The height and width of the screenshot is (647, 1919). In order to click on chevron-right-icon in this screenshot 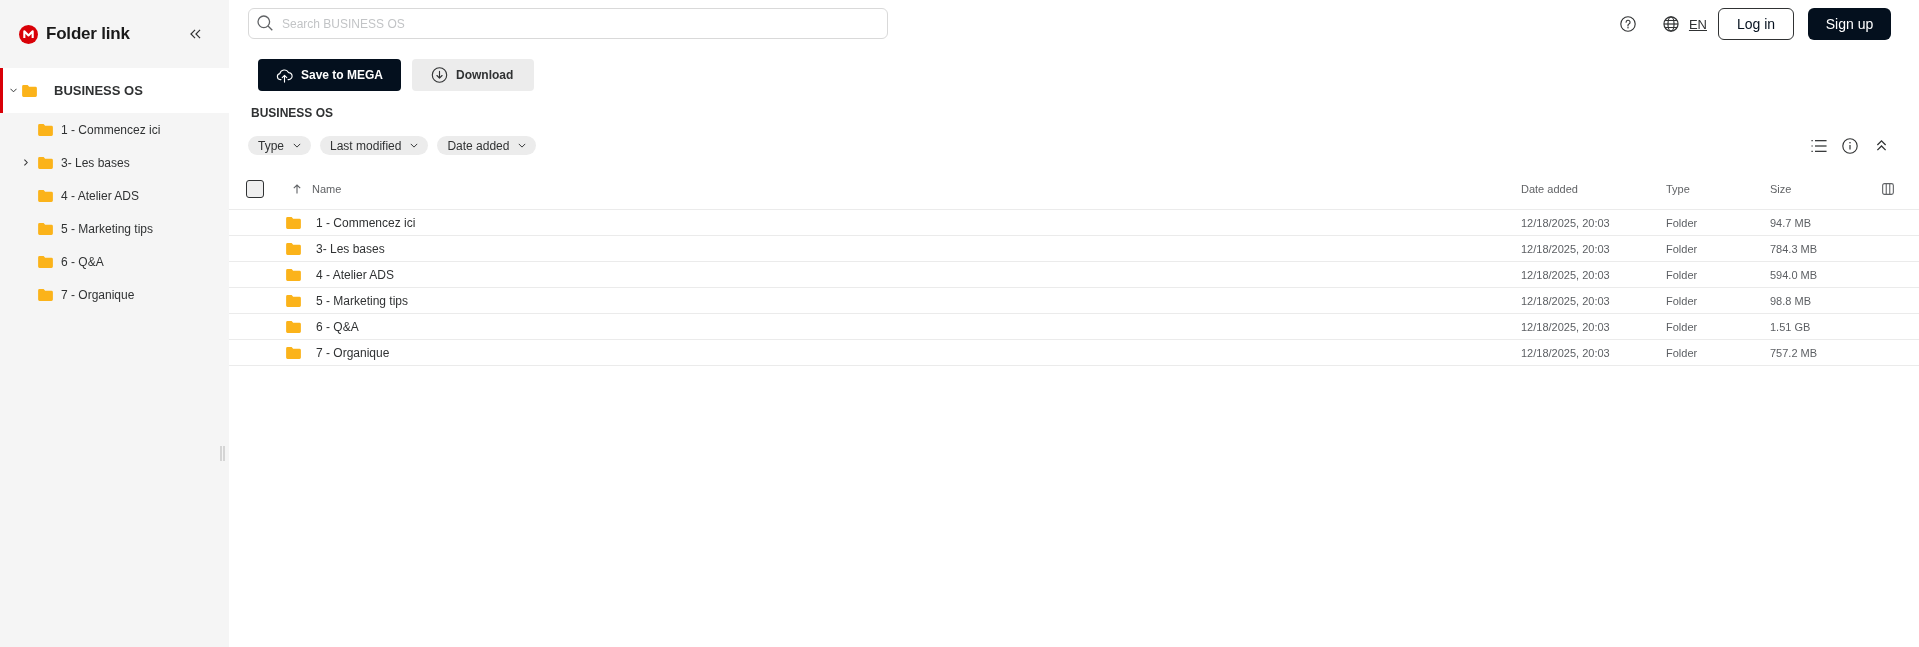, I will do `click(26, 162)`.